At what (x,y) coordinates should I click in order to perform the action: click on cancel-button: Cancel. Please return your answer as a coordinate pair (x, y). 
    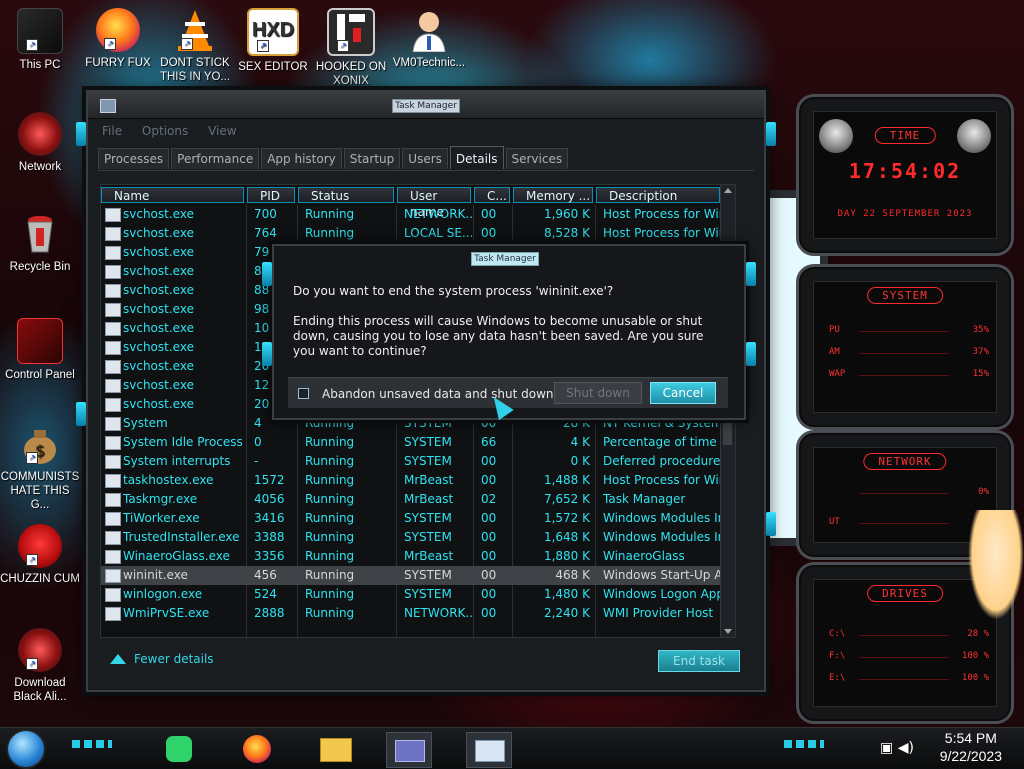
    Looking at the image, I should click on (683, 393).